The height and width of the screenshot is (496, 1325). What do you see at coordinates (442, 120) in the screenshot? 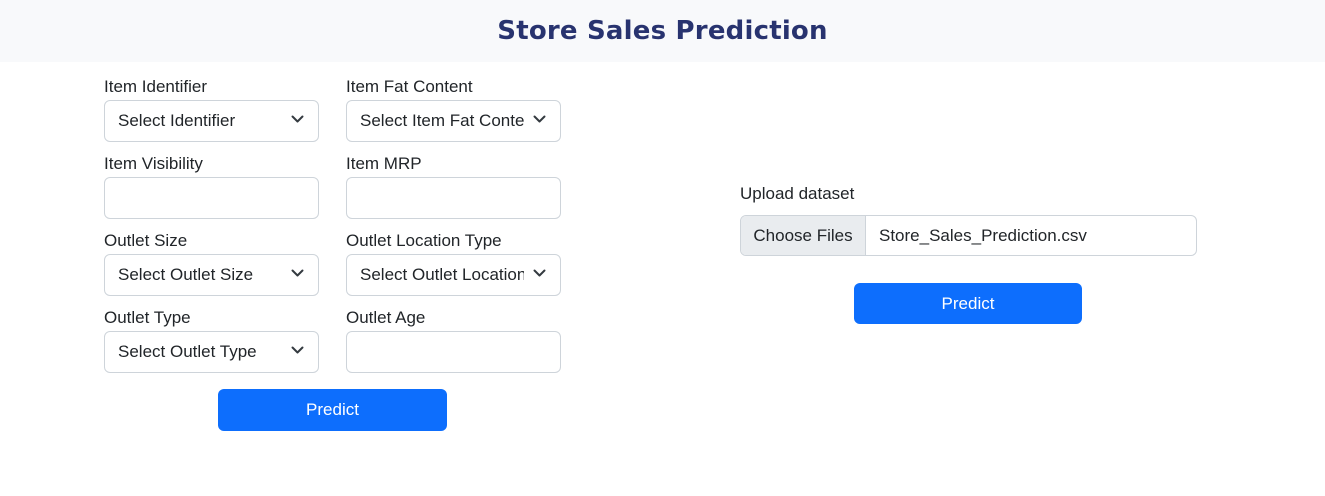
I see `item-fat-content-selected: Select Item Fat Content` at bounding box center [442, 120].